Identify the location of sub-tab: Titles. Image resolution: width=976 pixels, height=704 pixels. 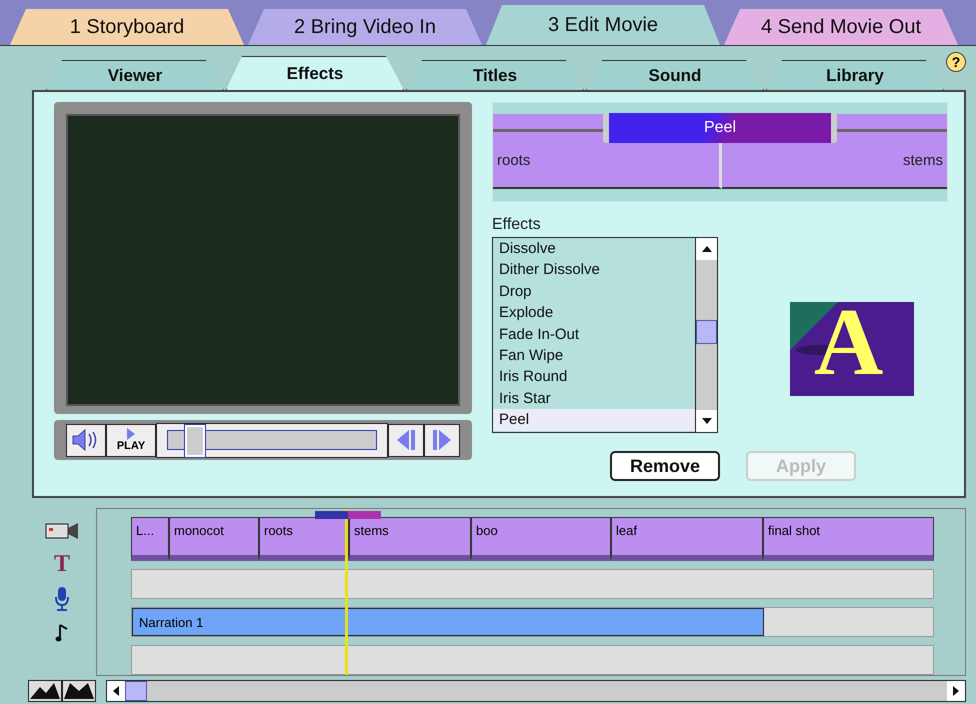
(495, 75).